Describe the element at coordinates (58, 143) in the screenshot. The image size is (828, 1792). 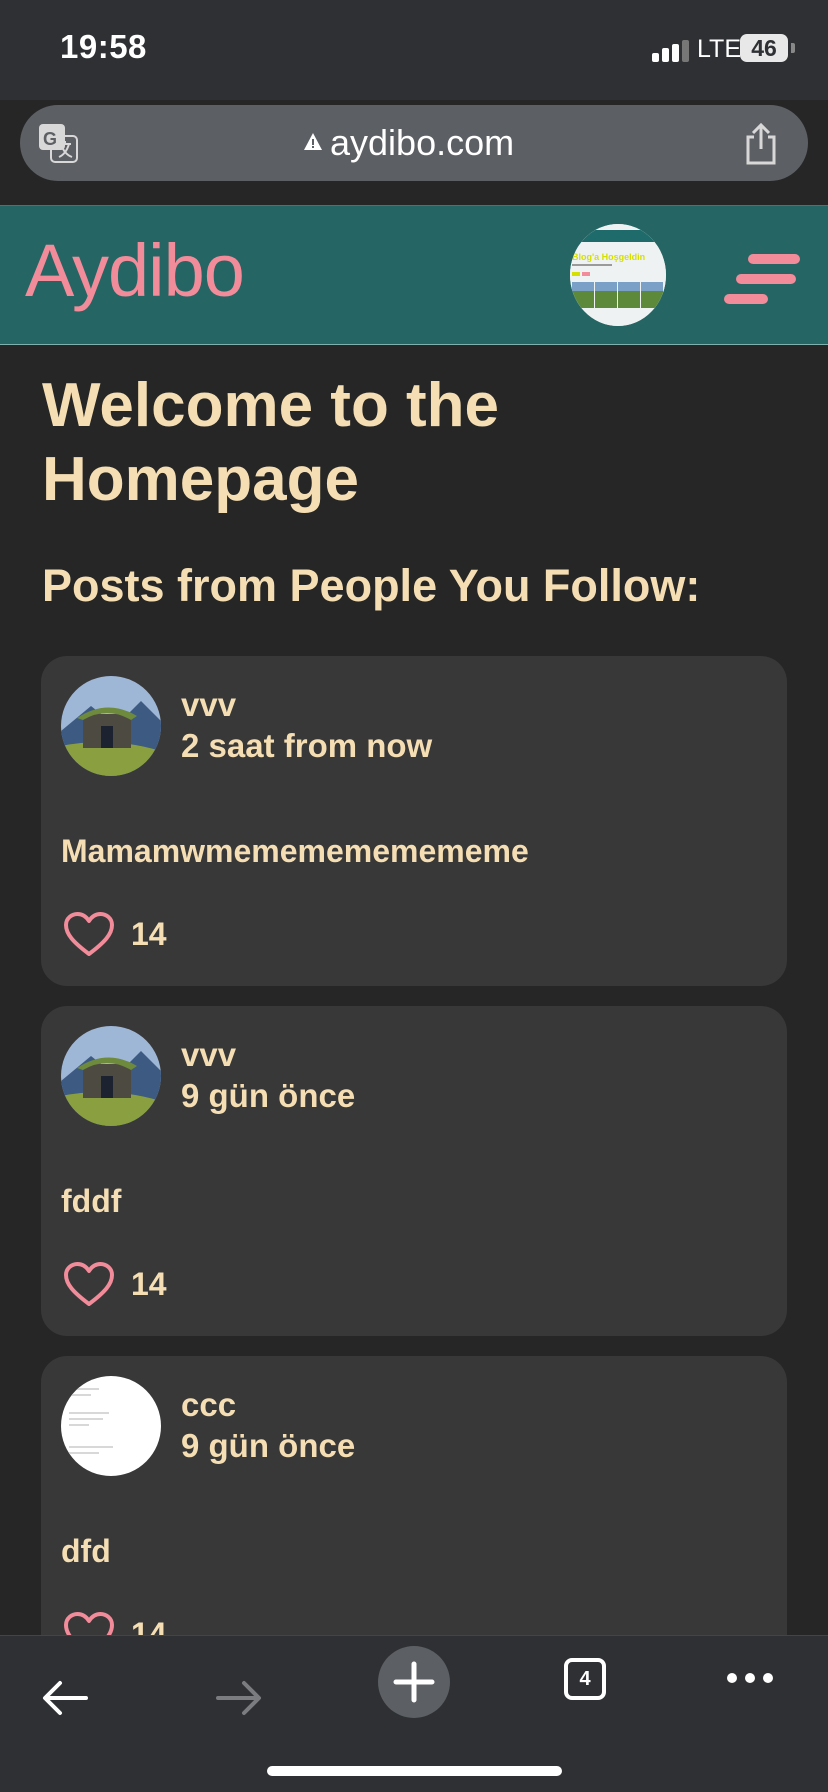
I see `translate-icon: G` at that location.